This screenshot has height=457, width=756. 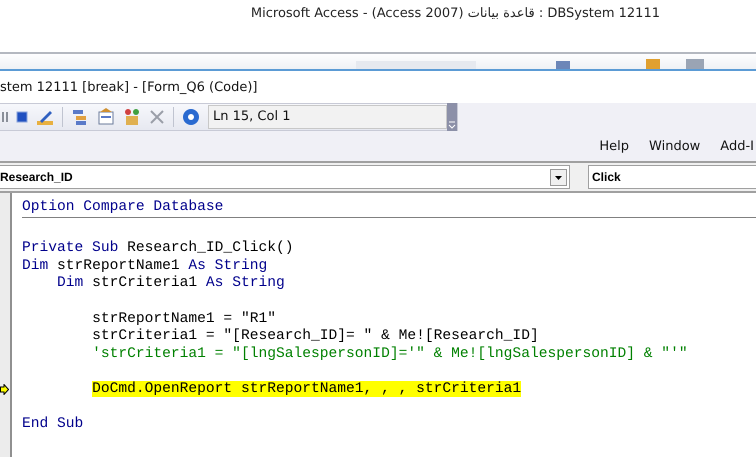 What do you see at coordinates (129, 87) in the screenshot?
I see `window-title: stem 12111 [break] - [Form_Q6 (Code)]` at bounding box center [129, 87].